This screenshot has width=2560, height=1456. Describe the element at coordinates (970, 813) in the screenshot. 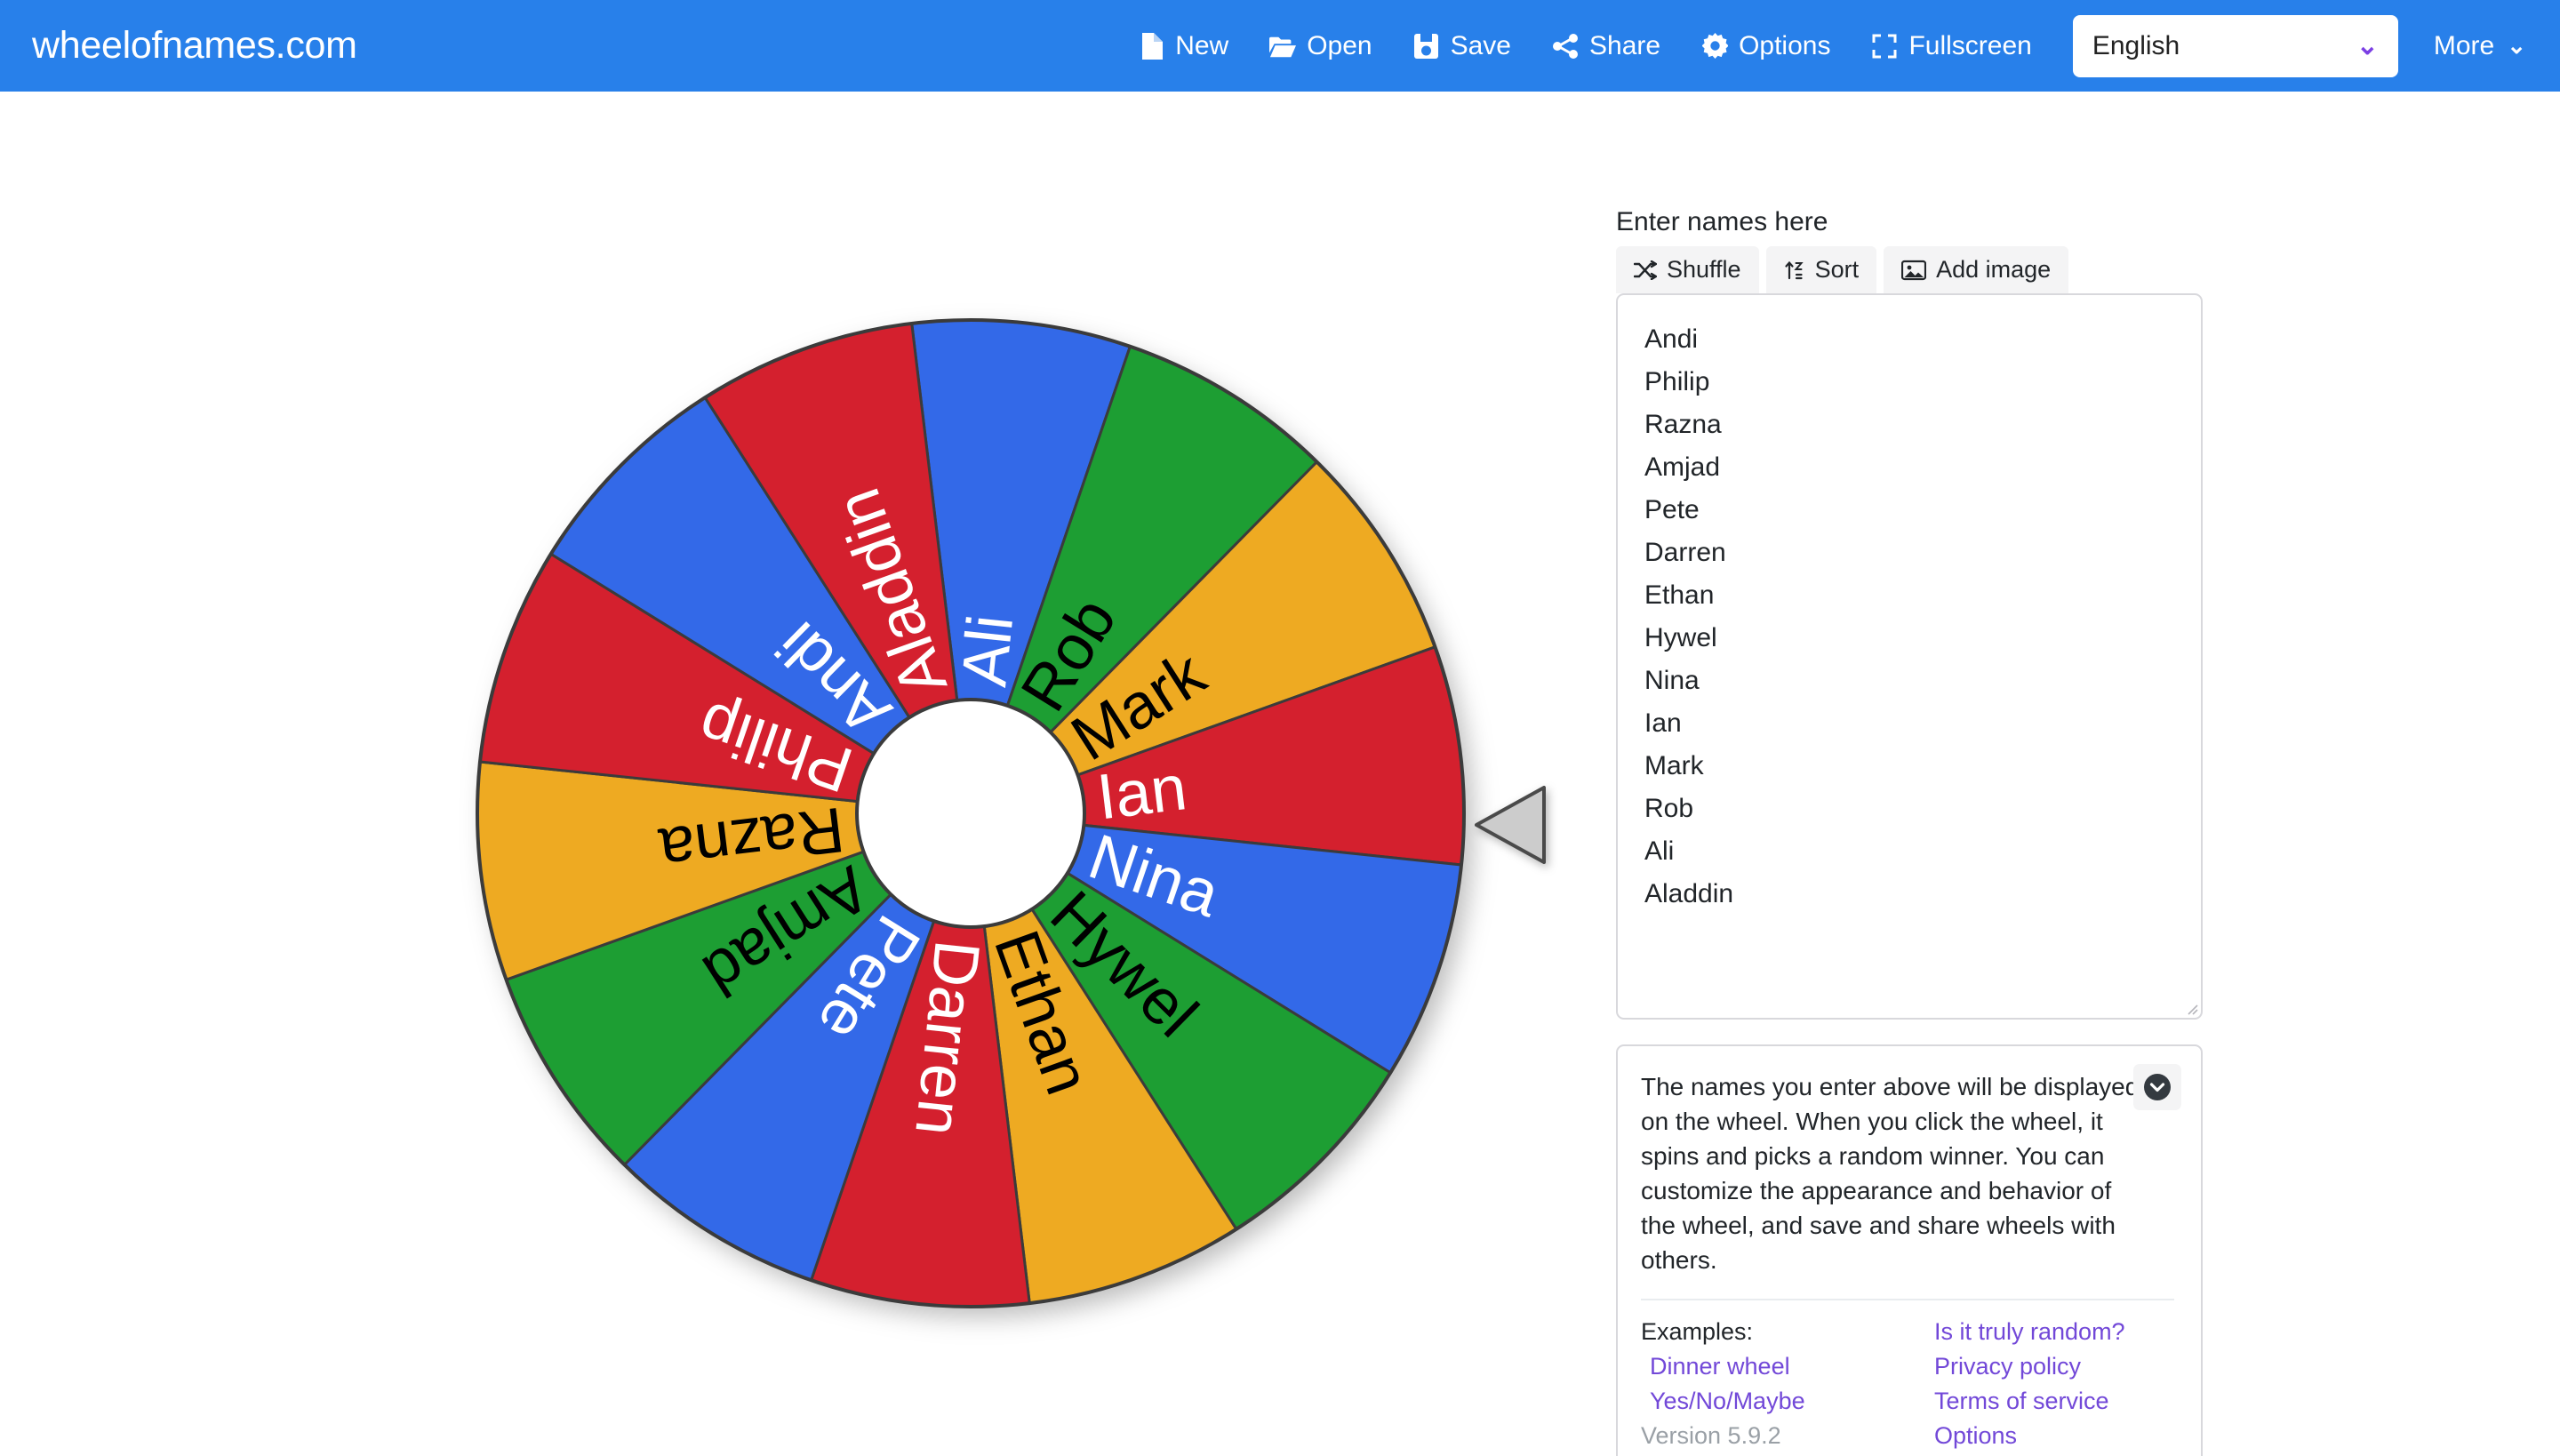

I see `wheel-center-hub` at that location.